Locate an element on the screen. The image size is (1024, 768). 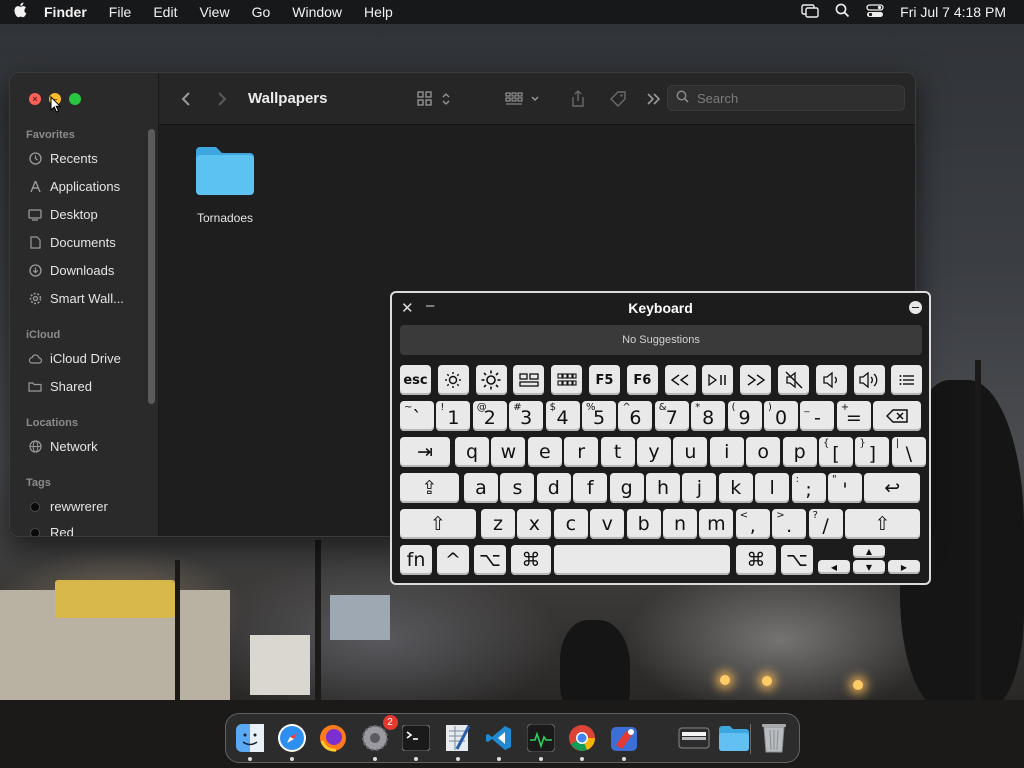
chrome-icon is located at coordinates (582, 740).